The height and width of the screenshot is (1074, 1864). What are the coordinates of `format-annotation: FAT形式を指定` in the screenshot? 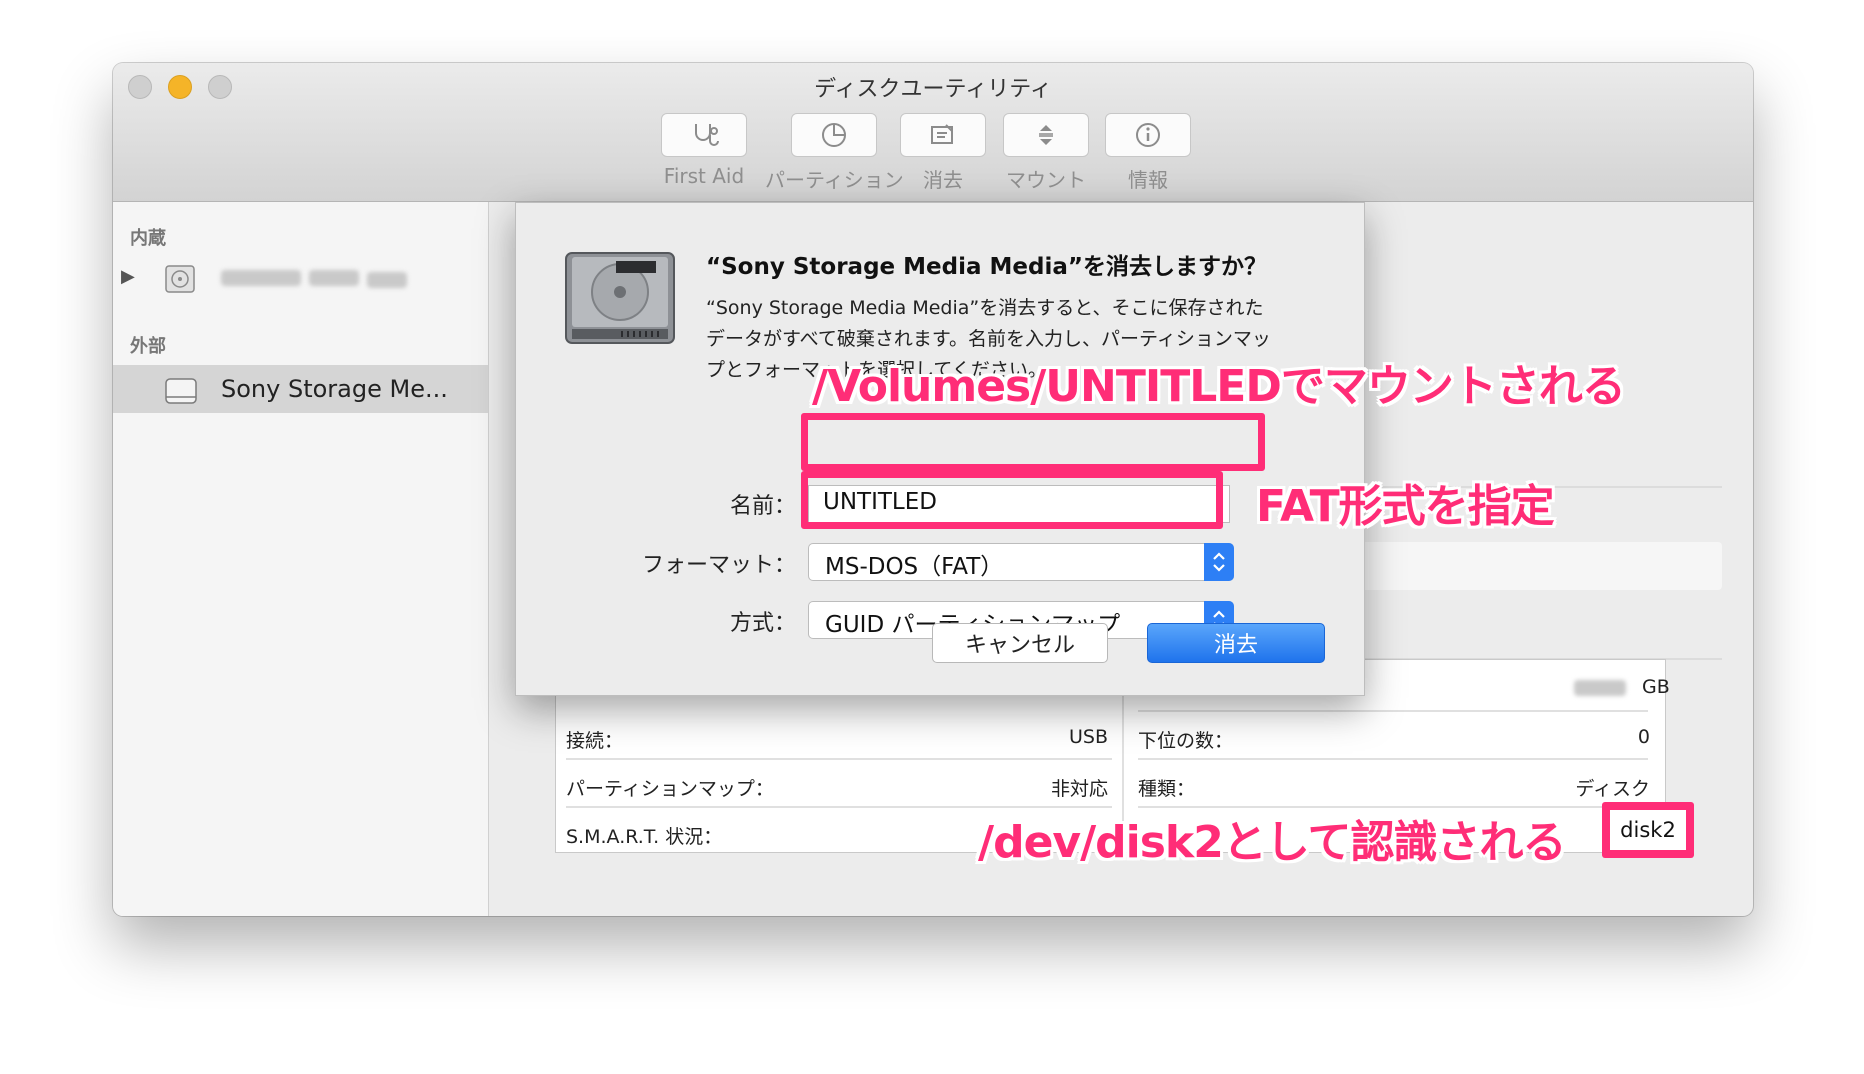 It's located at (1405, 506).